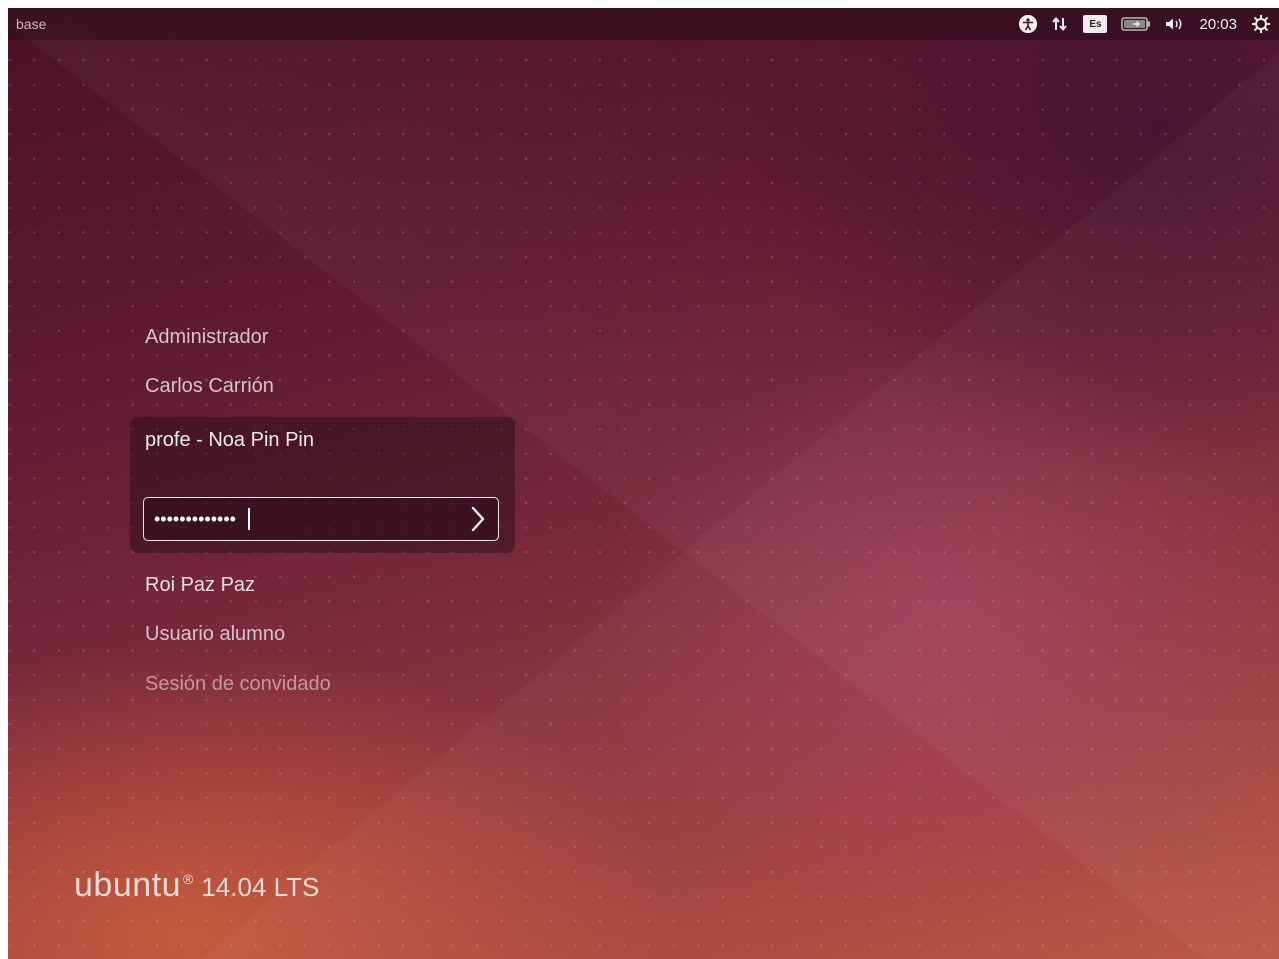 The image size is (1279, 959). I want to click on text-caret, so click(249, 519).